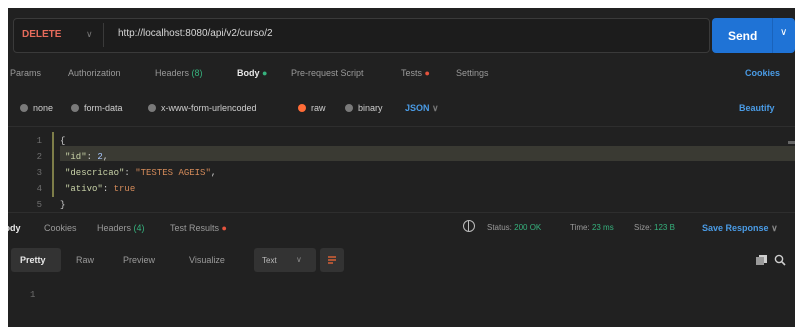 Image resolution: width=795 pixels, height=327 pixels. I want to click on send-button: Send ∨, so click(753, 35).